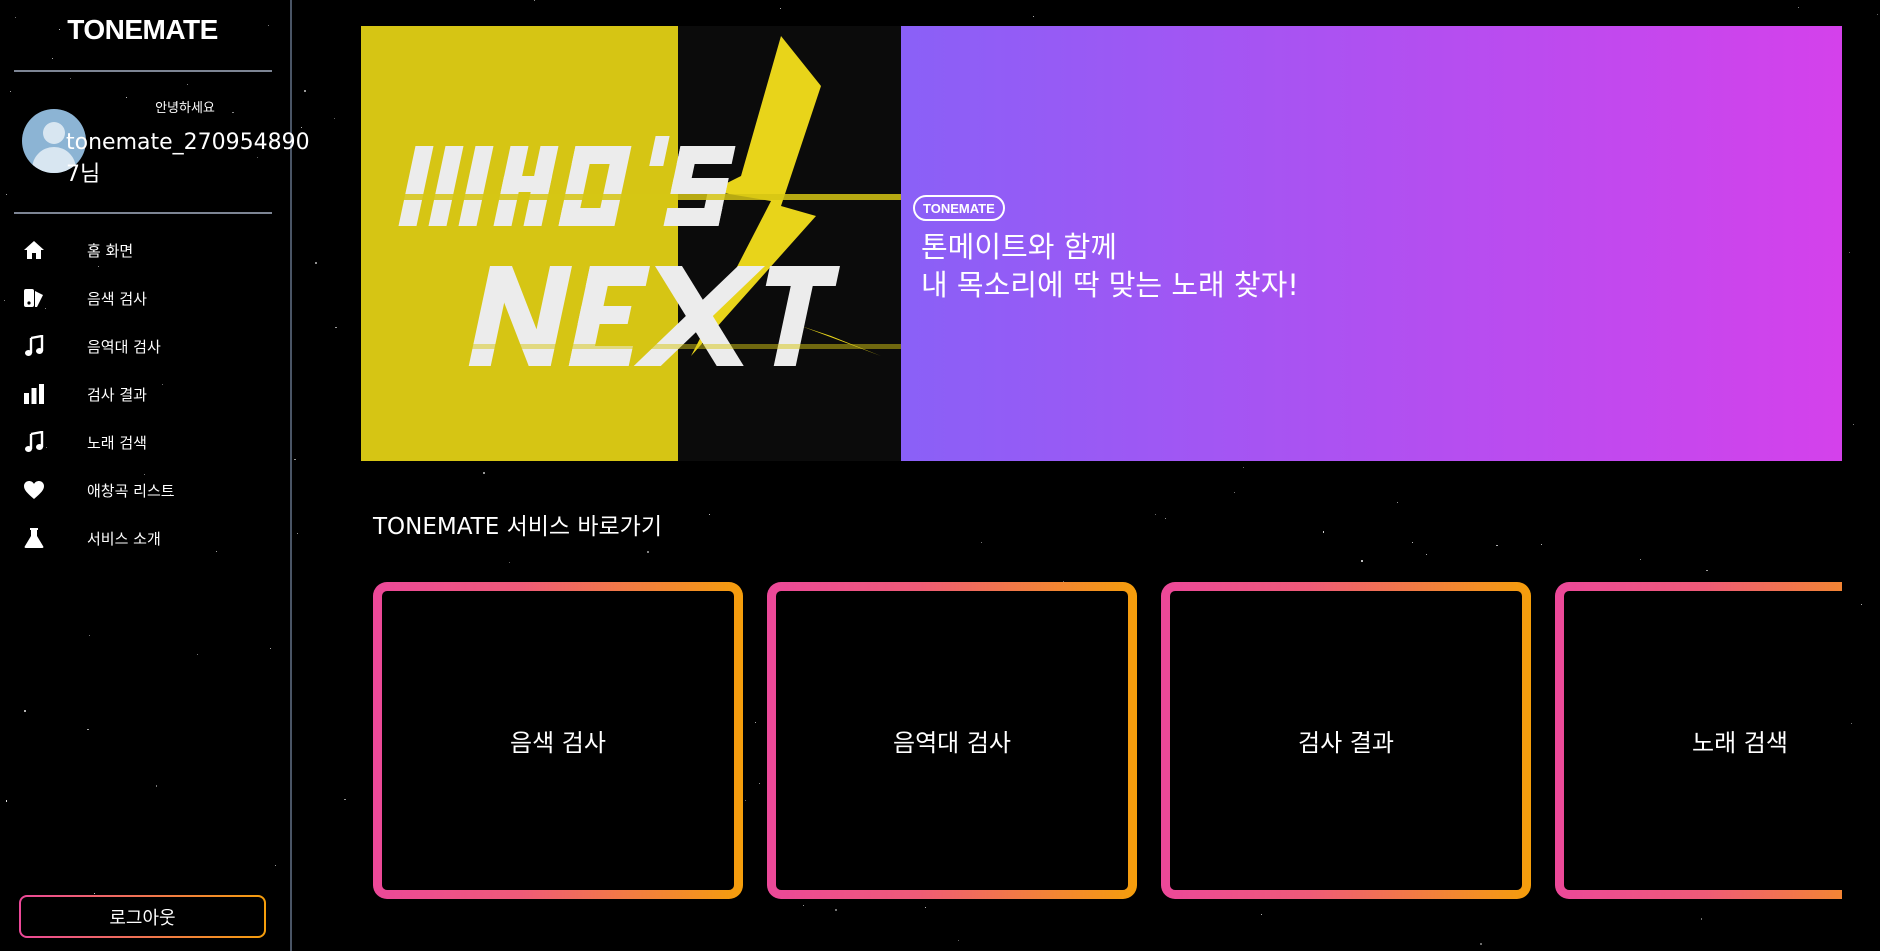 Image resolution: width=1880 pixels, height=951 pixels. I want to click on sidebar-item-results: 검사 결과, so click(142, 394).